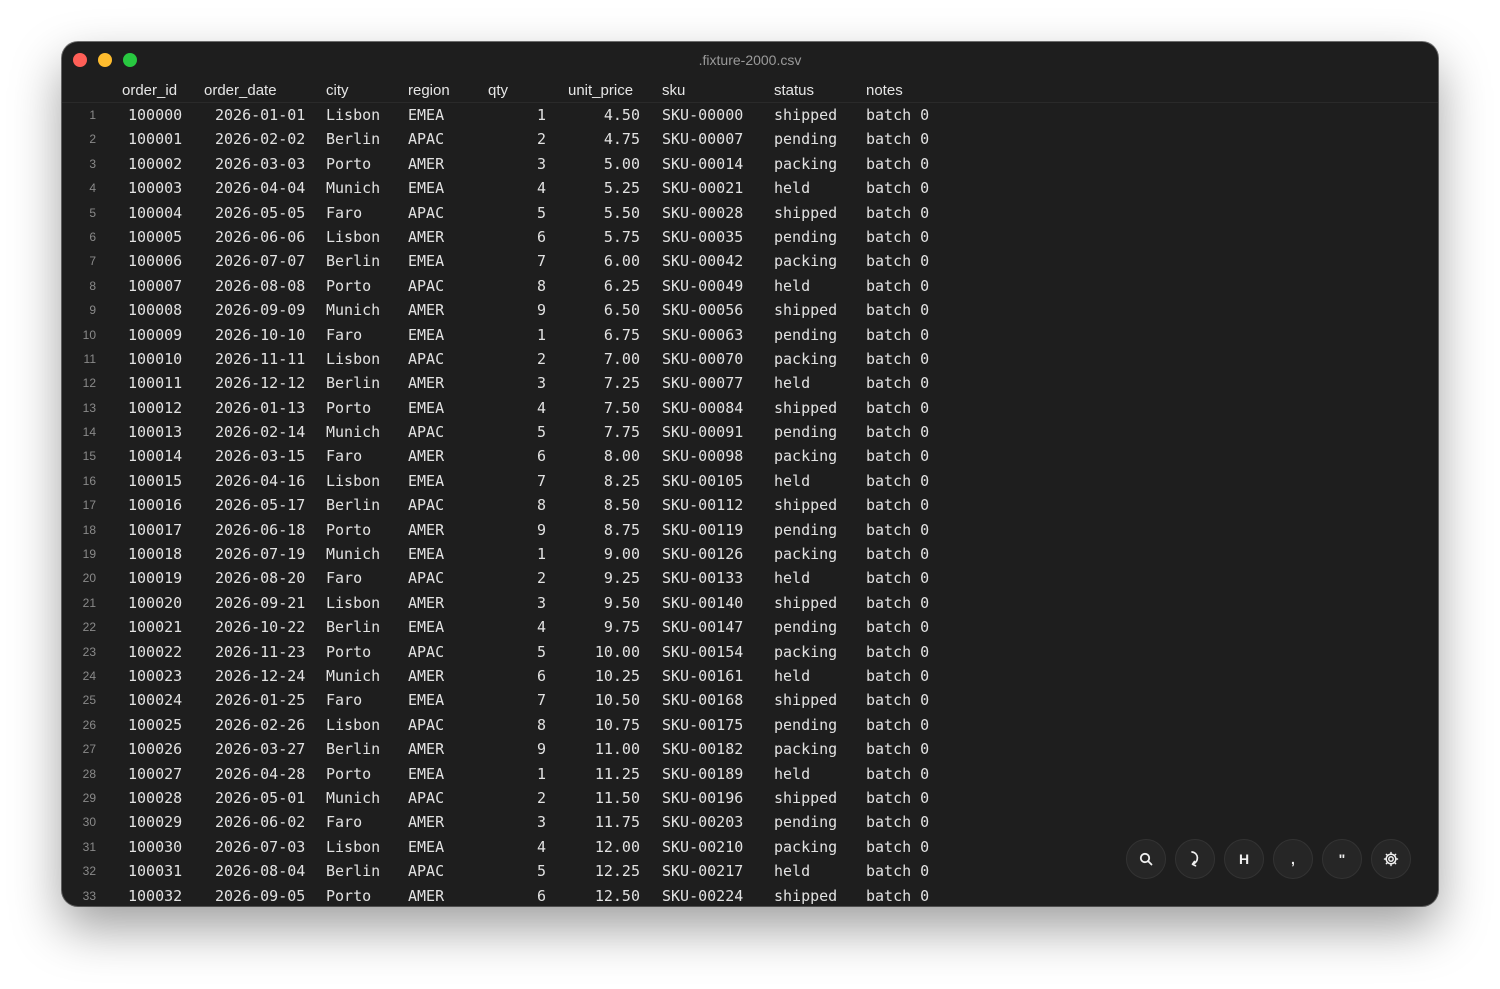  Describe the element at coordinates (260, 774) in the screenshot. I see `cell-order-date: 2026-04-28` at that location.